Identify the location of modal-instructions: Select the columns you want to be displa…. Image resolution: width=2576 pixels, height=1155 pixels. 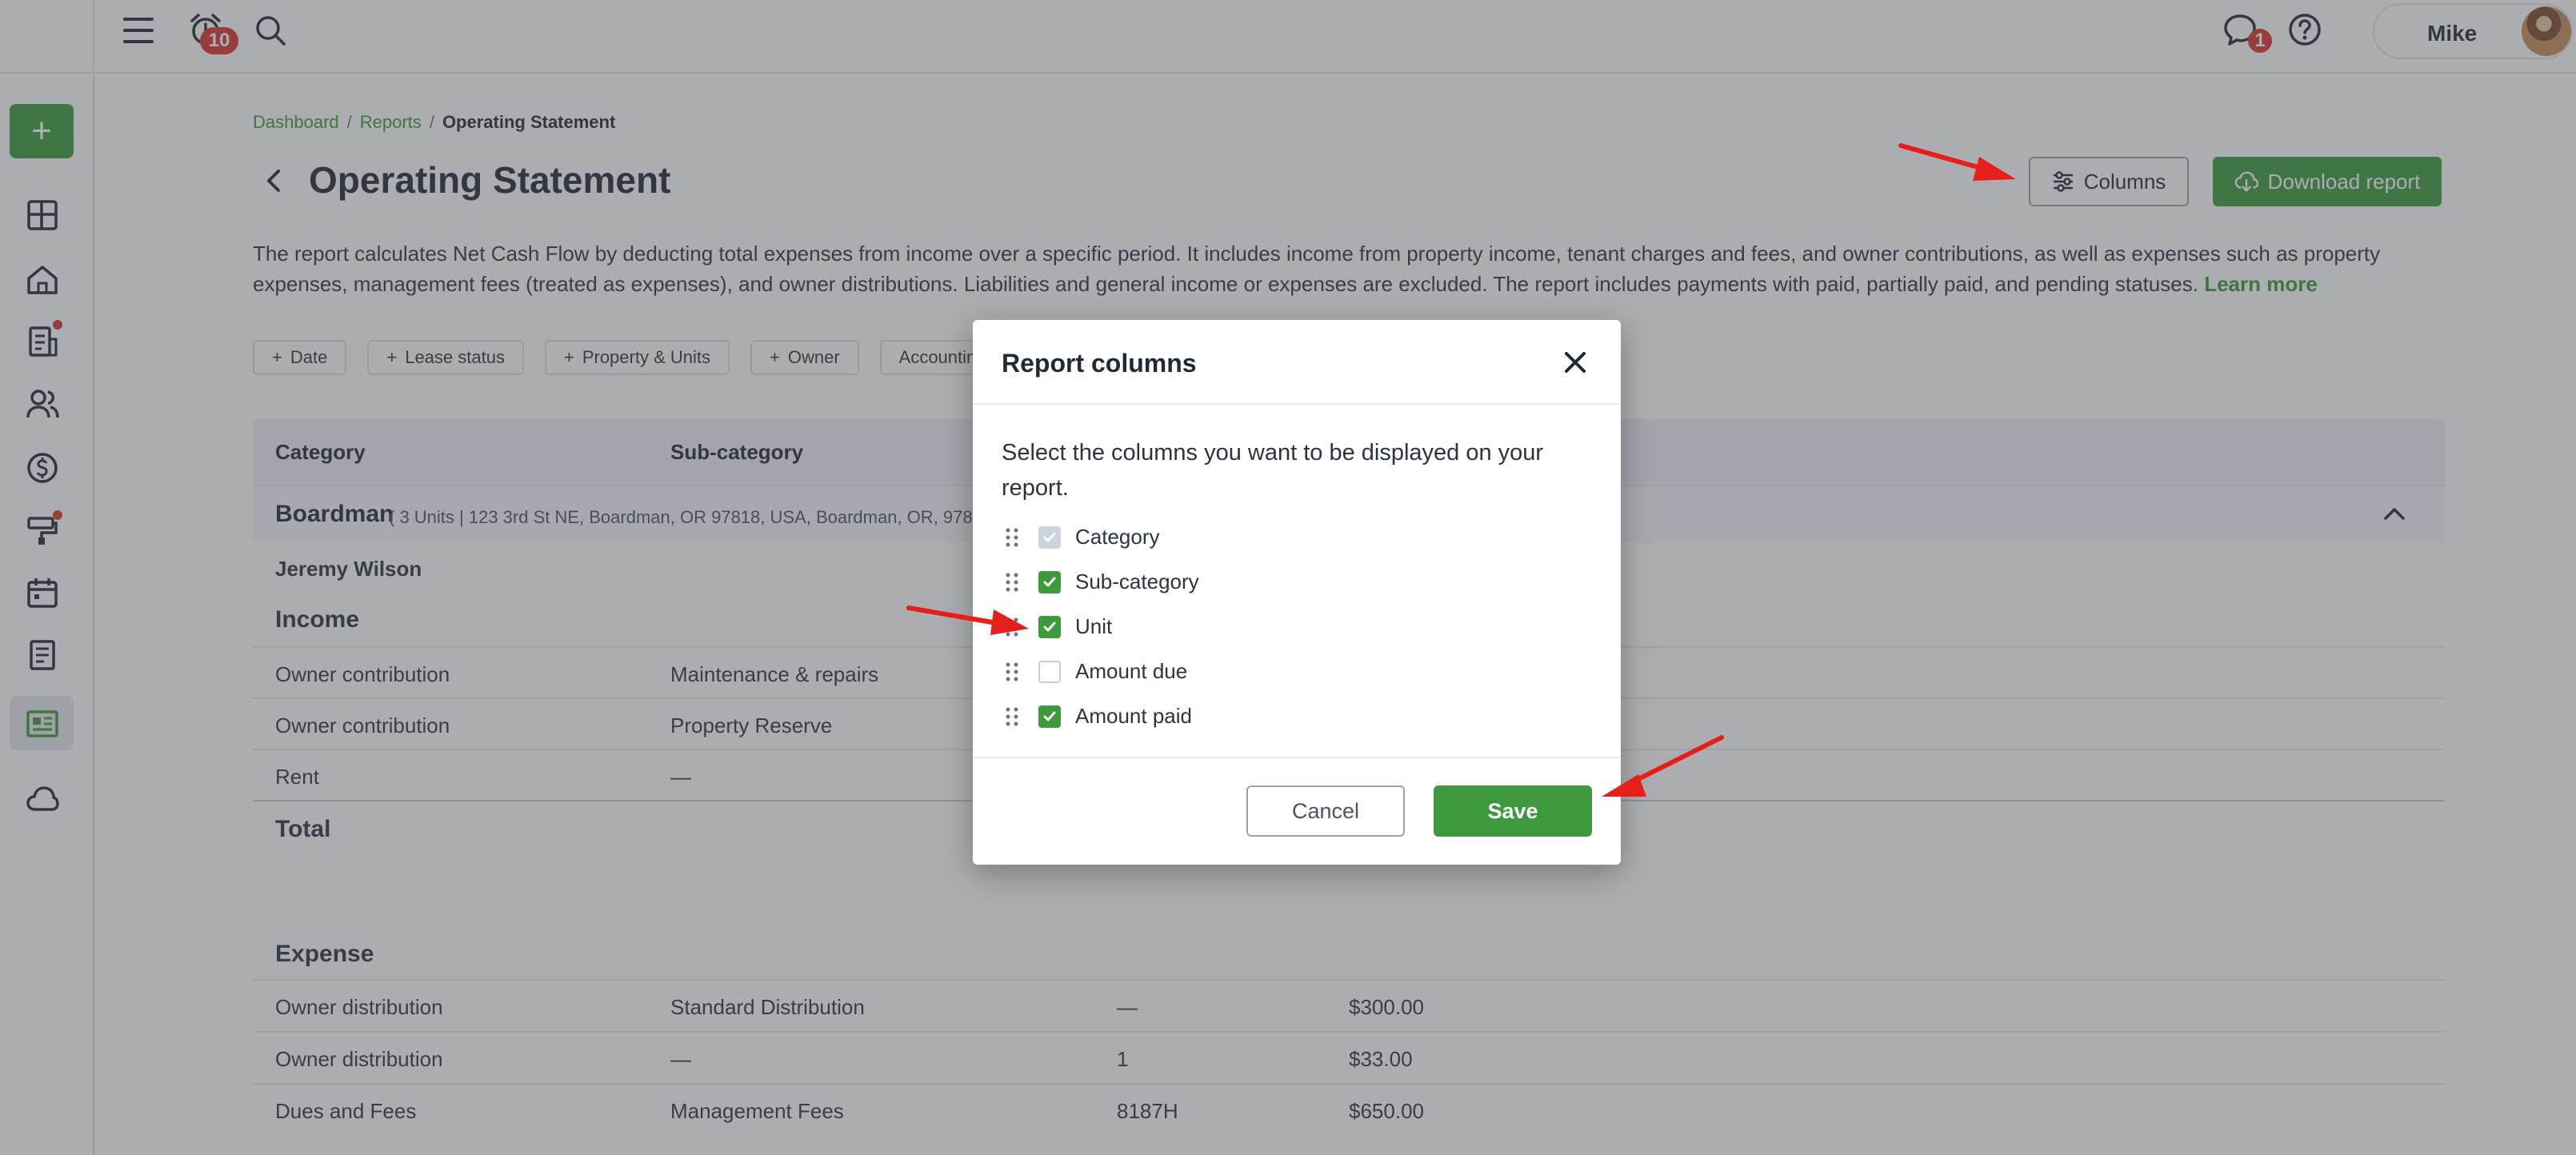
(1273, 470).